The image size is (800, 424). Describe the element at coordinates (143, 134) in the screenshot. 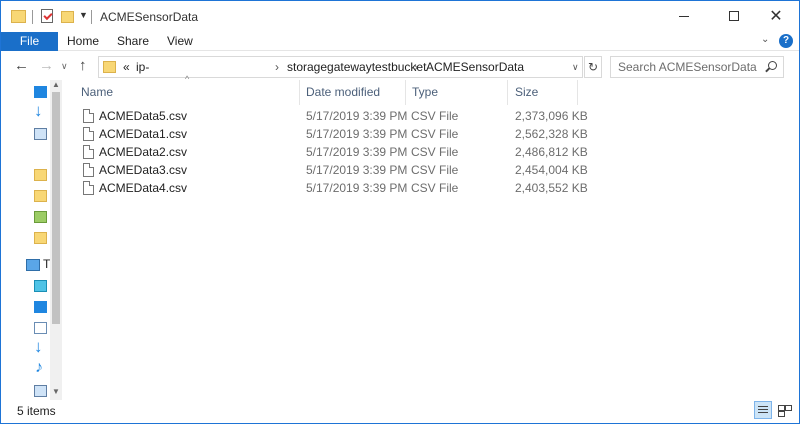

I see `file-name: ACMEData1.csv` at that location.